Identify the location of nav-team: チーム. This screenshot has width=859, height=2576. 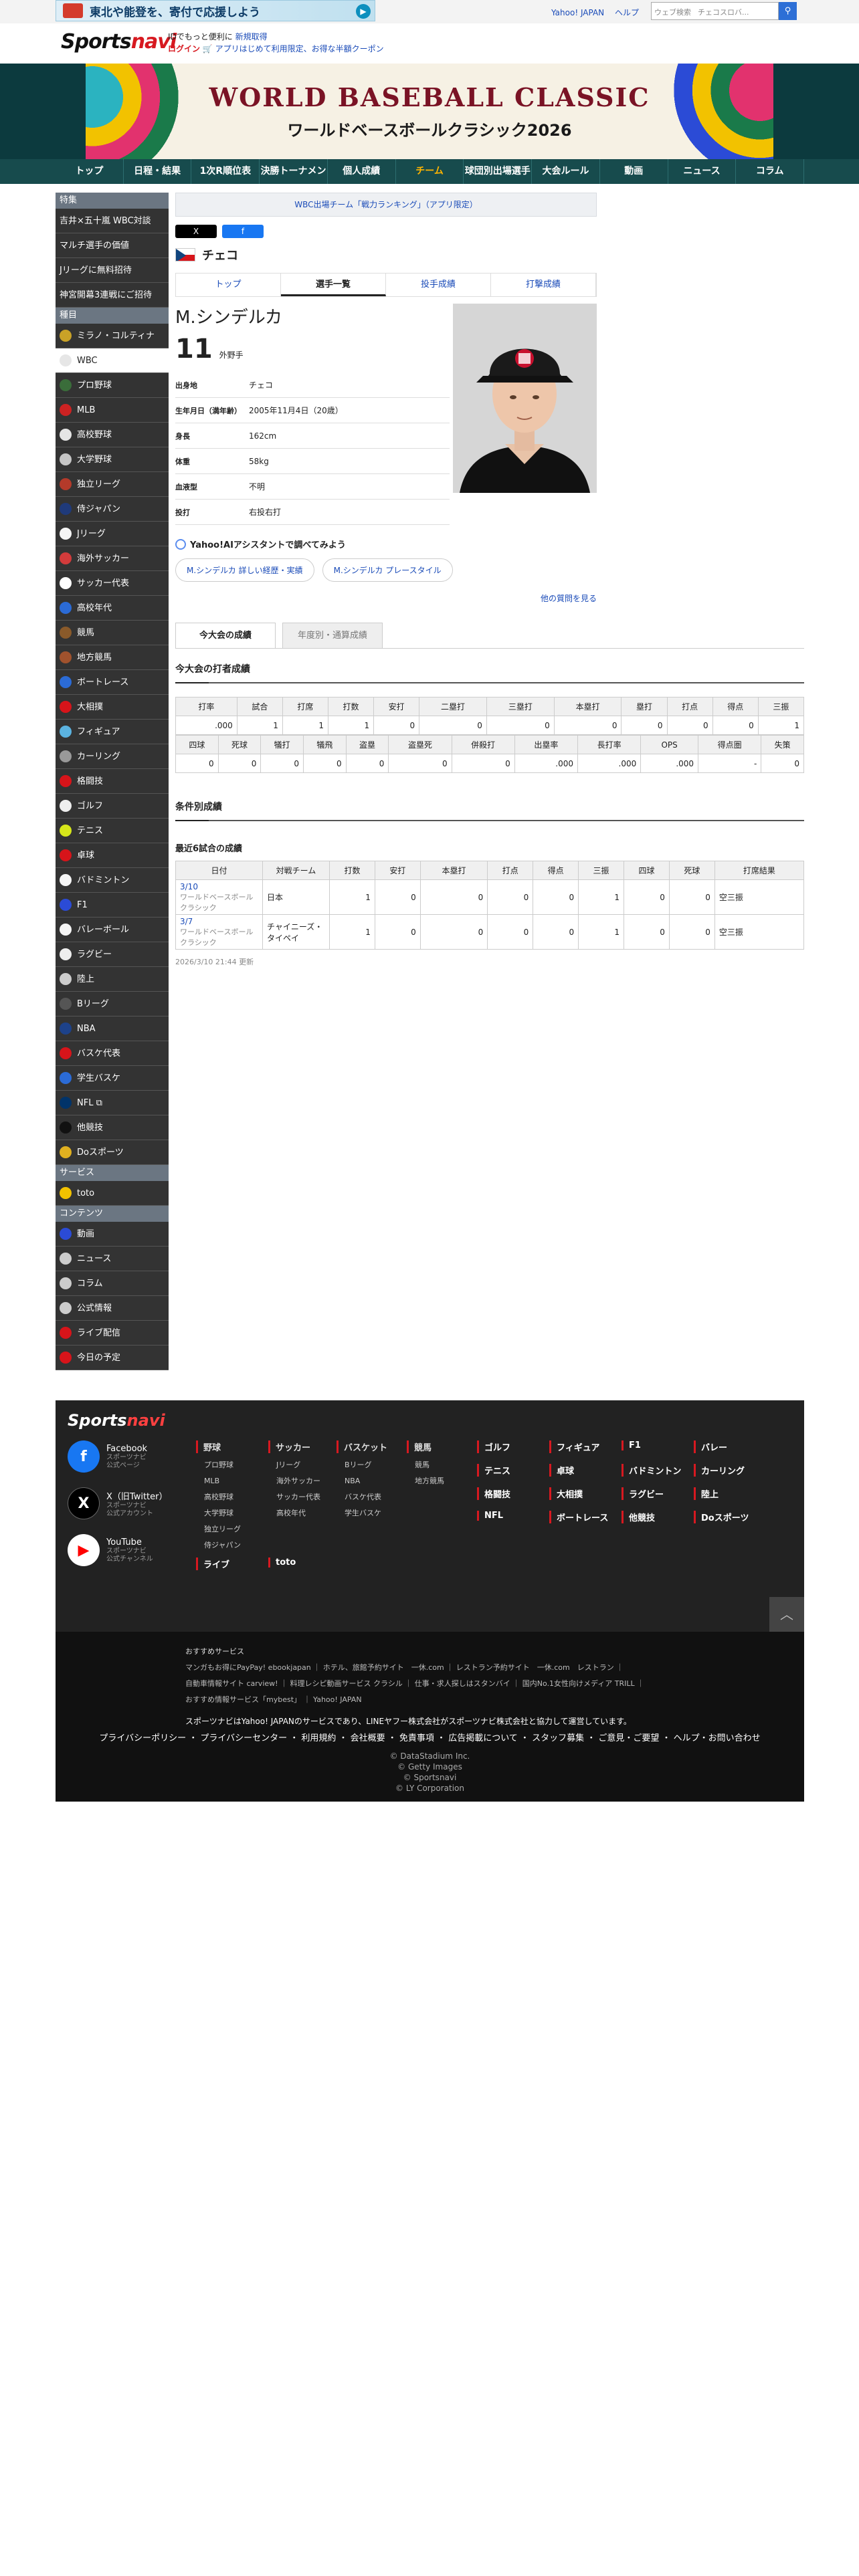
(430, 171).